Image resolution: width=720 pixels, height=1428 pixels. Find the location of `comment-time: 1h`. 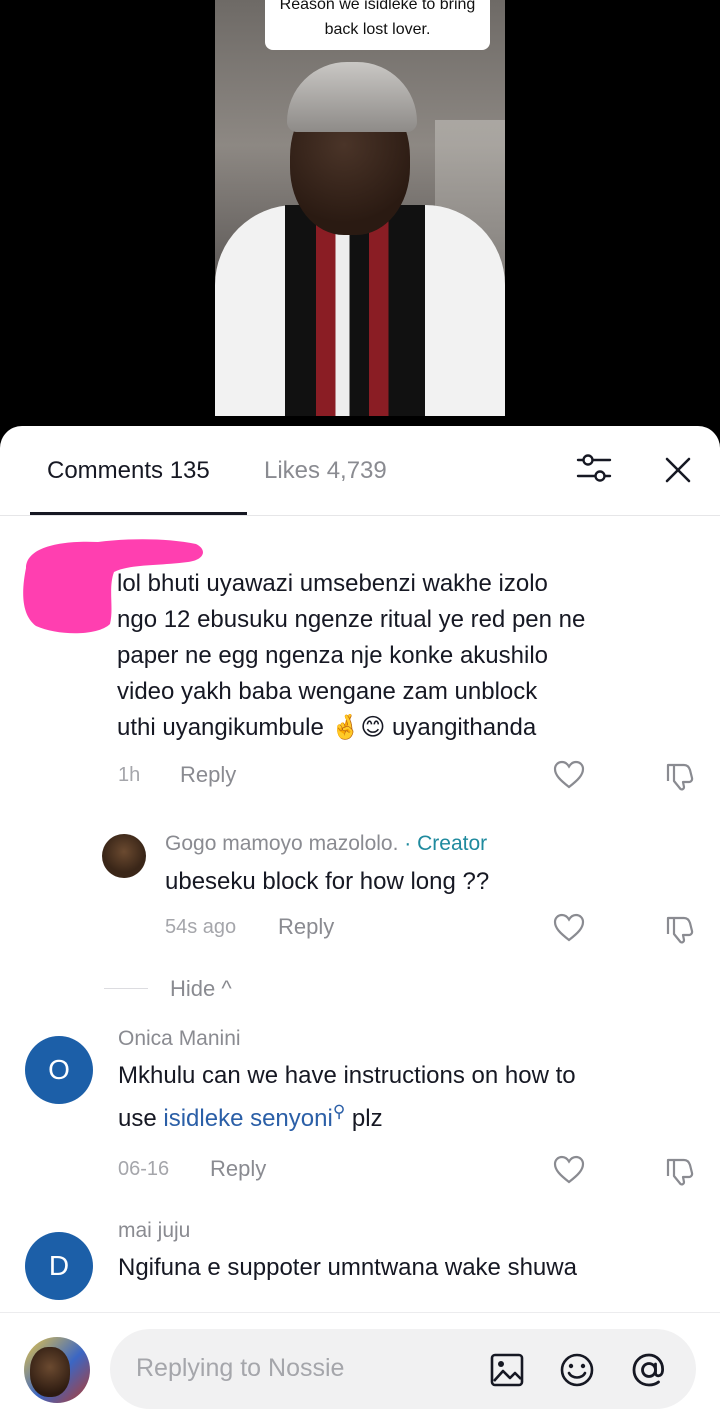

comment-time: 1h is located at coordinates (129, 775).